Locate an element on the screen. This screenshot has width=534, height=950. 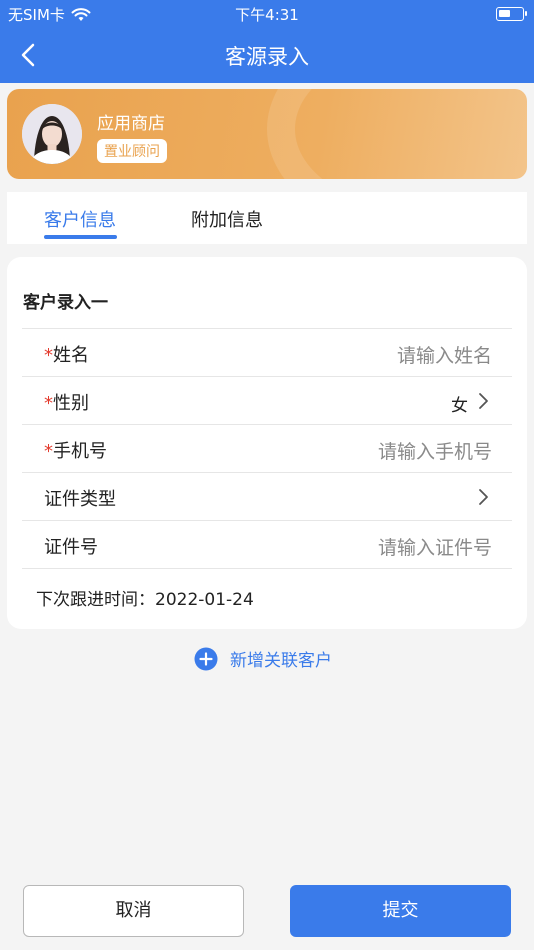
tab-additional-info: 附加信息 is located at coordinates (227, 219).